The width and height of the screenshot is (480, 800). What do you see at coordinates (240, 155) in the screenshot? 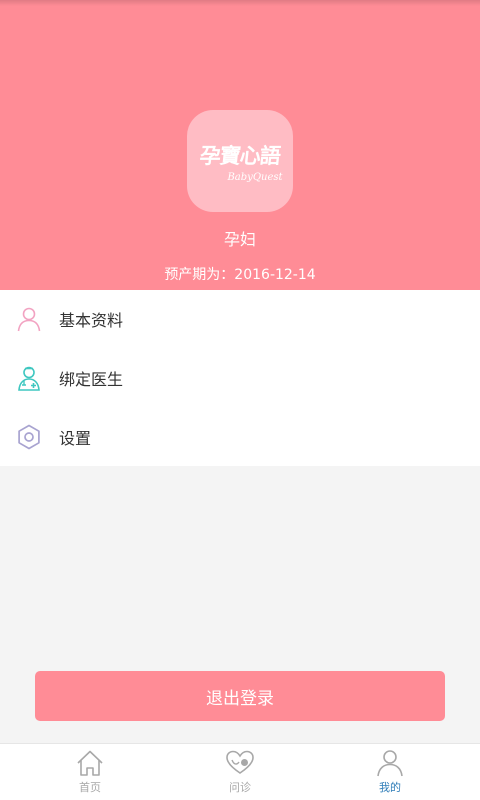
I see `logo-text: 孕寶心語` at bounding box center [240, 155].